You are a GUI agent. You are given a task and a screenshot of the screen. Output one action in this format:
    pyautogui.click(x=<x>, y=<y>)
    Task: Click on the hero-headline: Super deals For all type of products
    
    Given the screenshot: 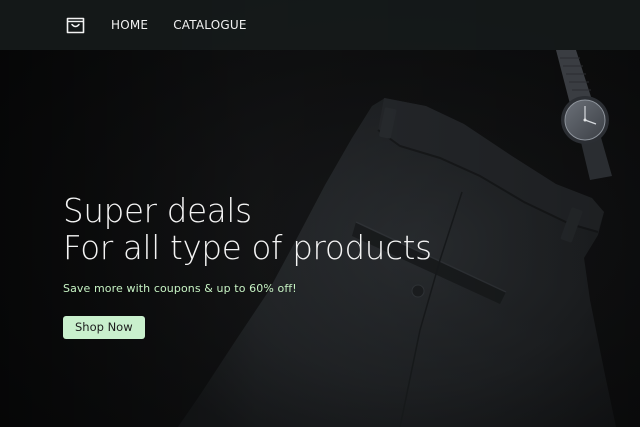 What is the action you would take?
    pyautogui.click(x=247, y=230)
    